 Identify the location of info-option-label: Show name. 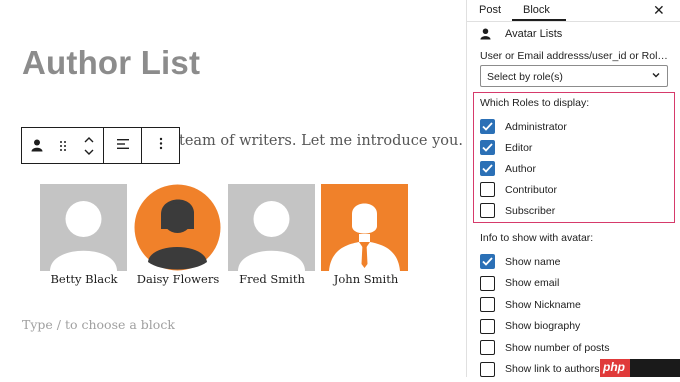
(533, 261).